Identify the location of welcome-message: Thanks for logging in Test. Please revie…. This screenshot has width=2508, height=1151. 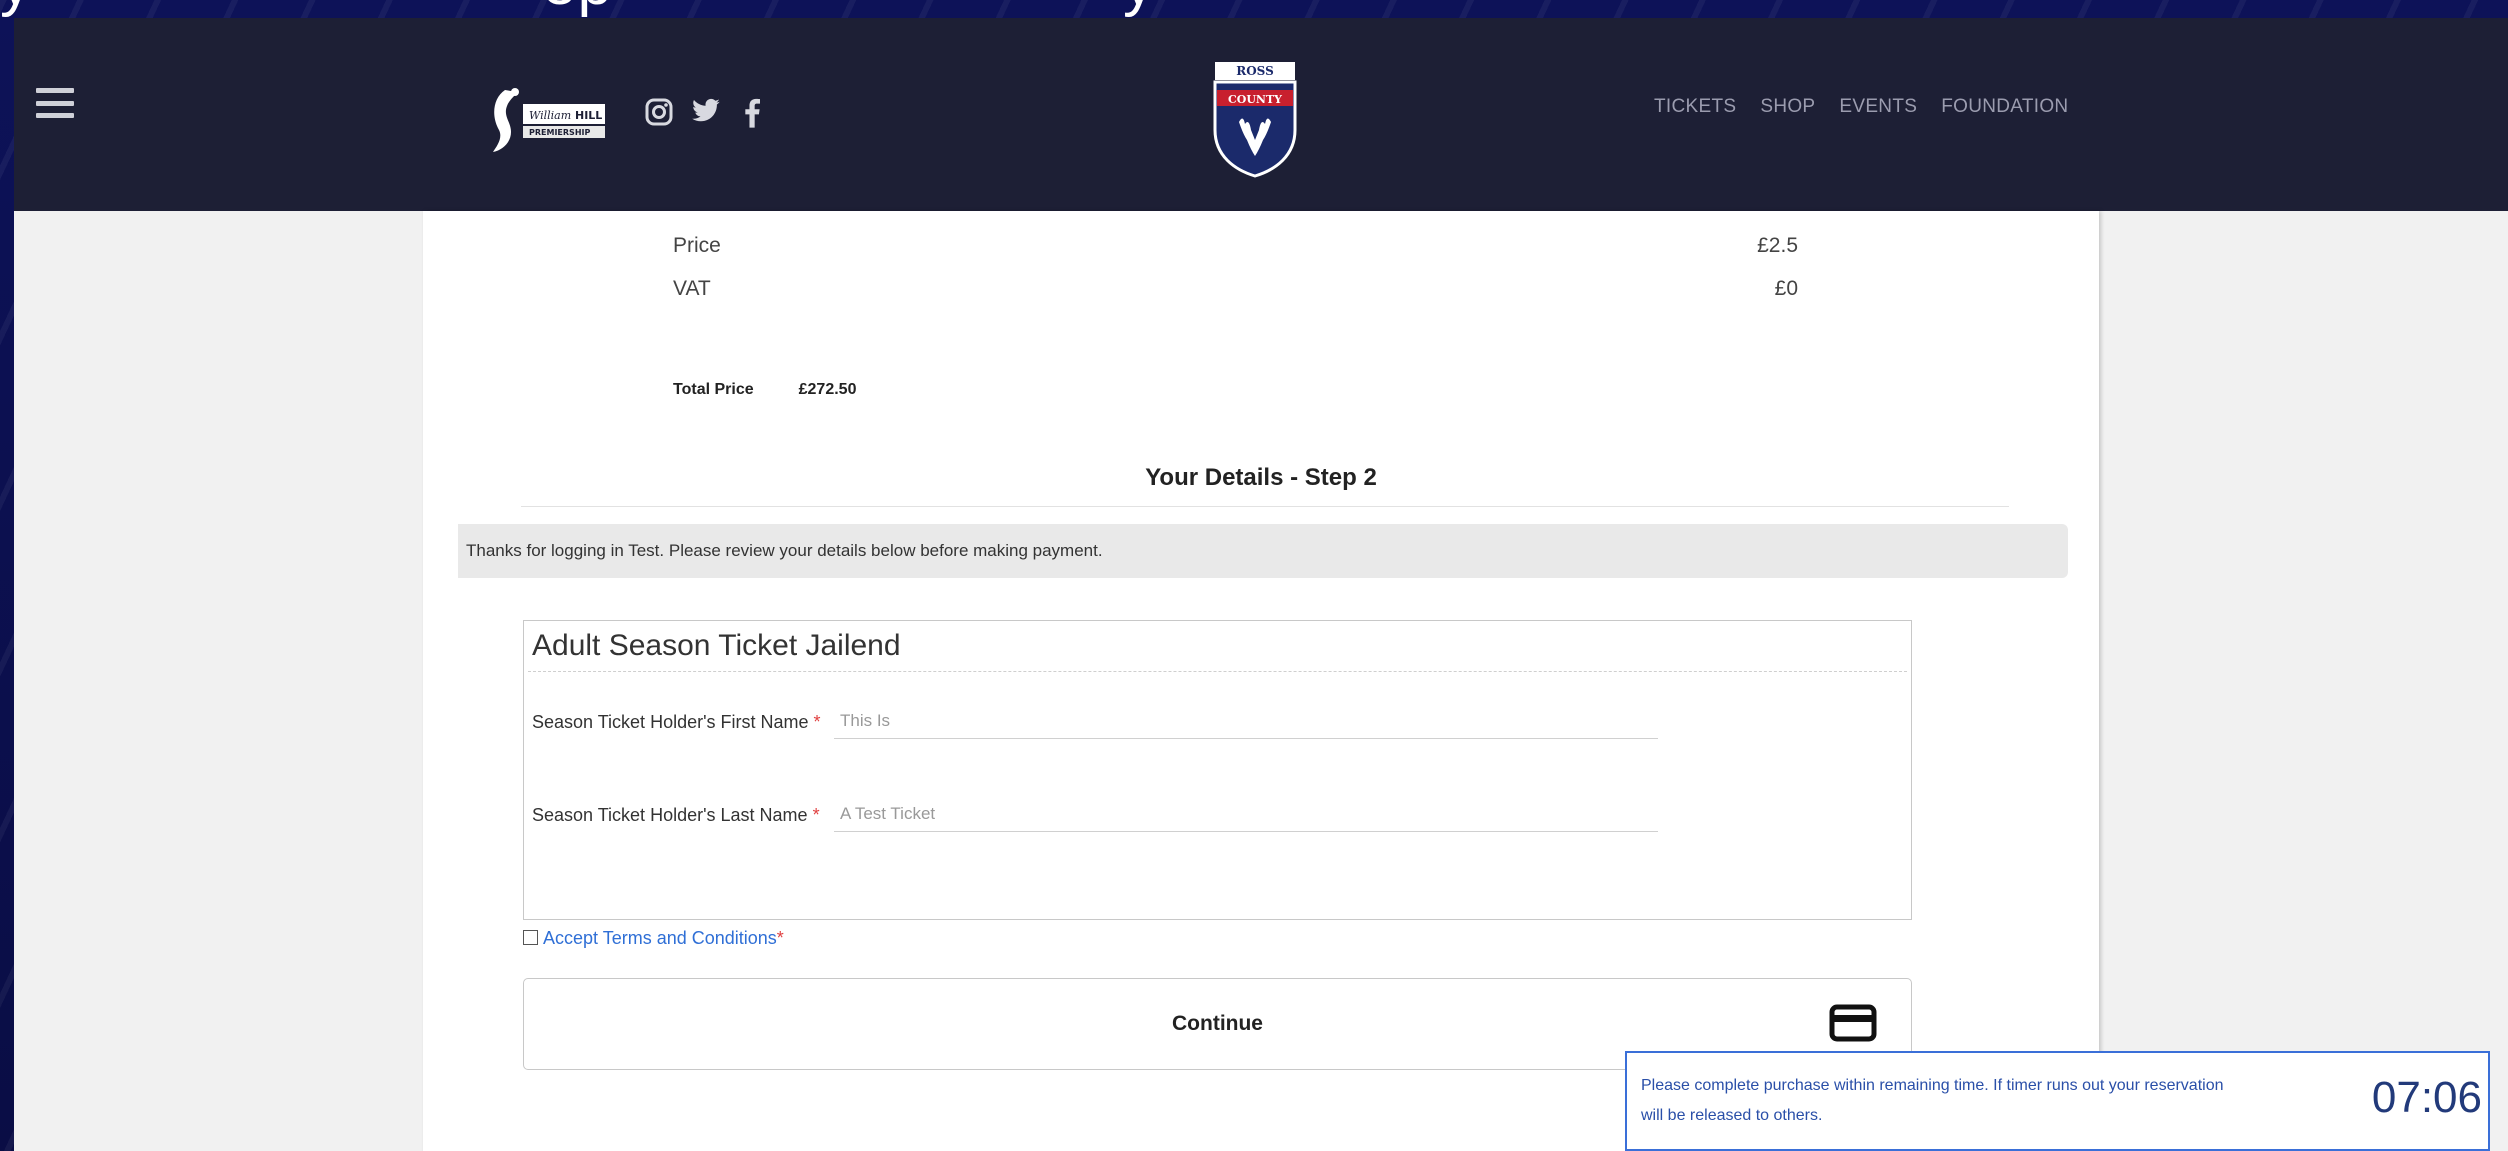
(1263, 551).